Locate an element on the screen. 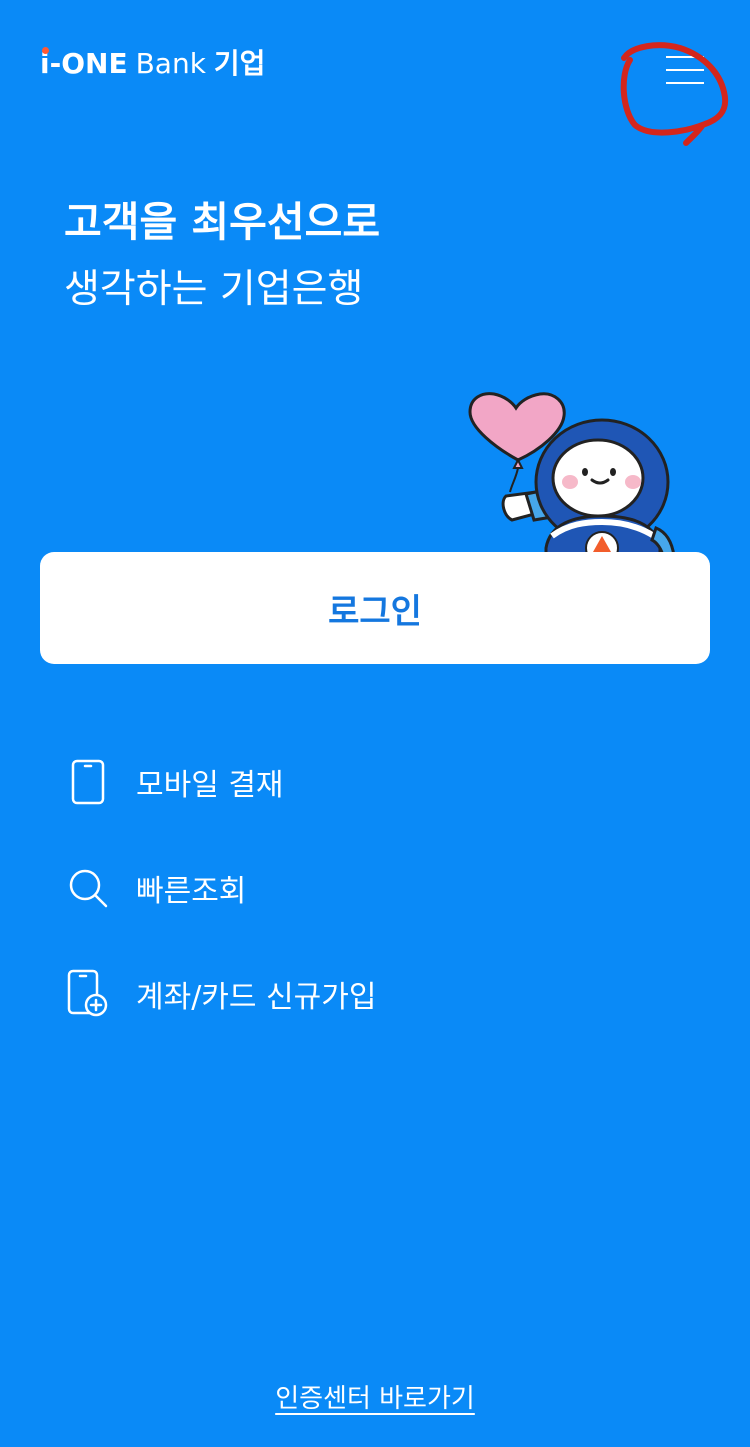  app-header: i-ONE Bank 기업 is located at coordinates (375, 73).